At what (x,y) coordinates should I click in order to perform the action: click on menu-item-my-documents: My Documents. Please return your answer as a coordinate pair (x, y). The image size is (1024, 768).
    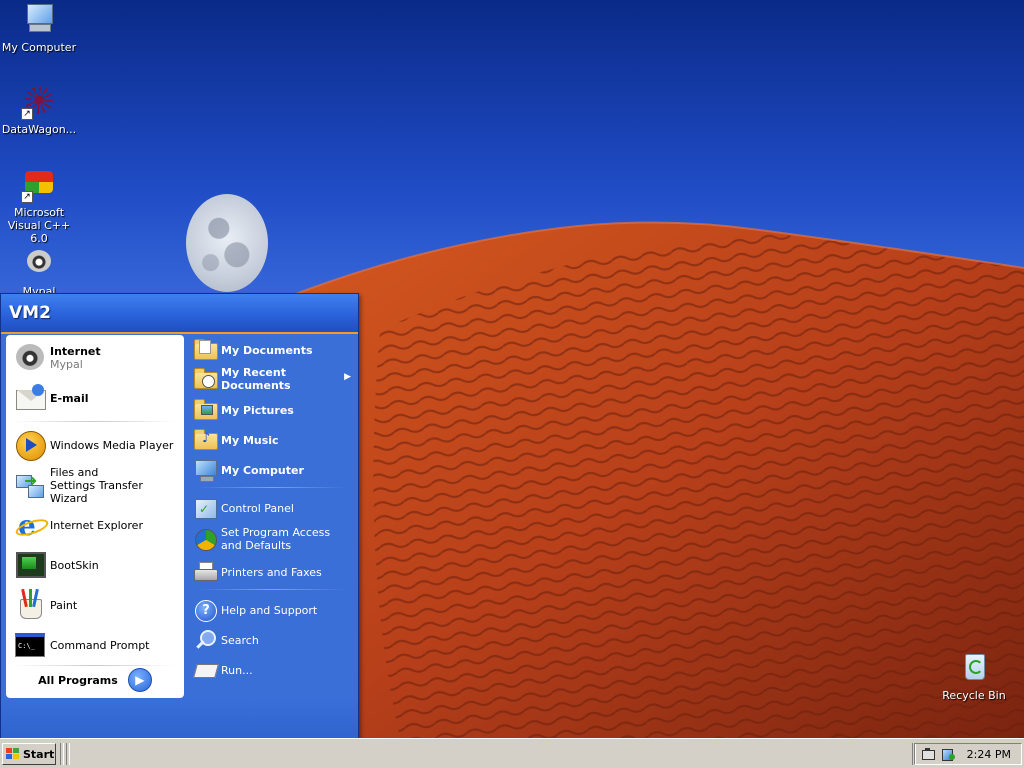
    Looking at the image, I should click on (271, 350).